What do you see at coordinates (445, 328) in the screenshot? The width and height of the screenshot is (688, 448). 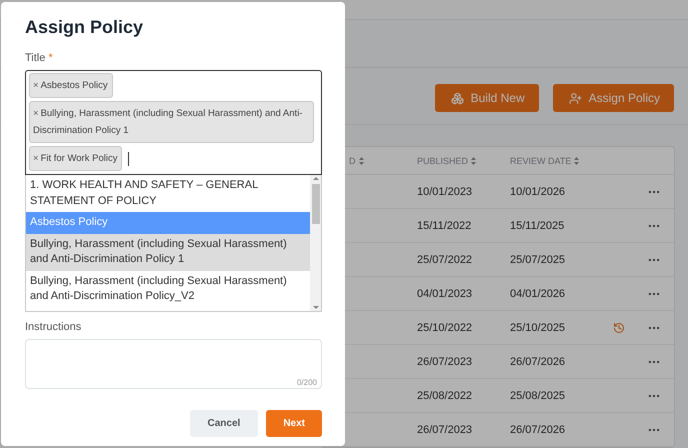 I see `table-cell-text: 25/10/2022` at bounding box center [445, 328].